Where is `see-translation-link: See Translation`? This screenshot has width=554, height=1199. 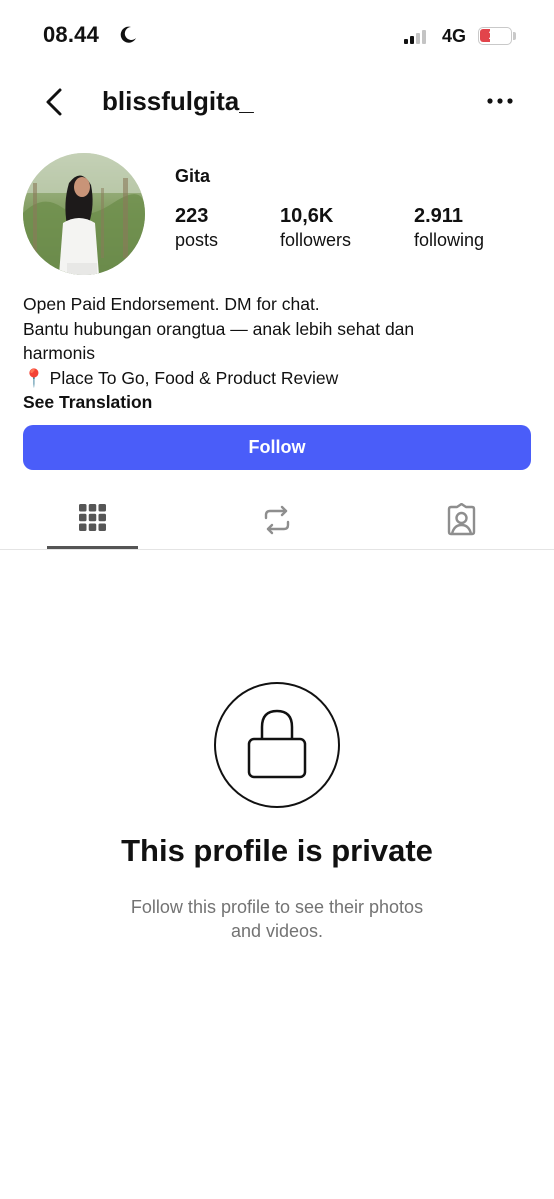 see-translation-link: See Translation is located at coordinates (278, 402).